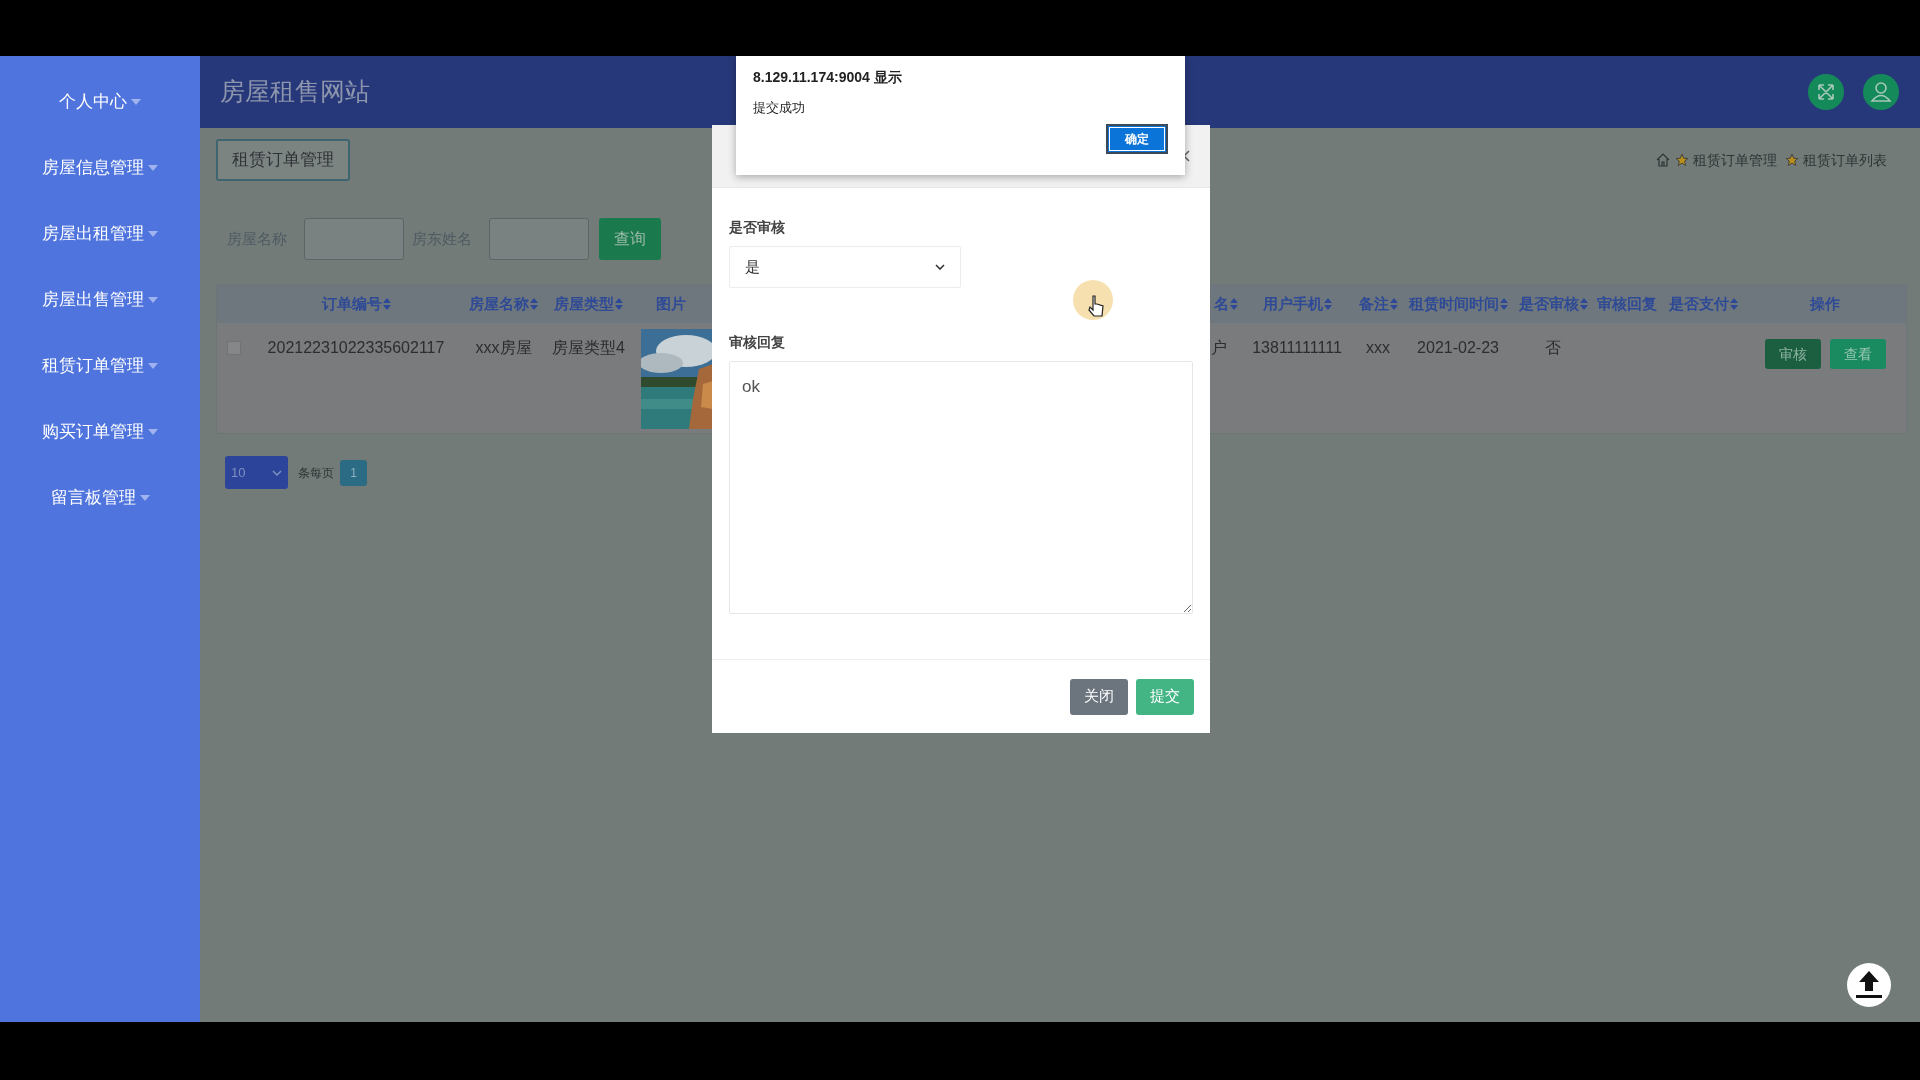 Image resolution: width=1920 pixels, height=1080 pixels. Describe the element at coordinates (93, 234) in the screenshot. I see `sidebar-item: 房屋出租管理` at that location.